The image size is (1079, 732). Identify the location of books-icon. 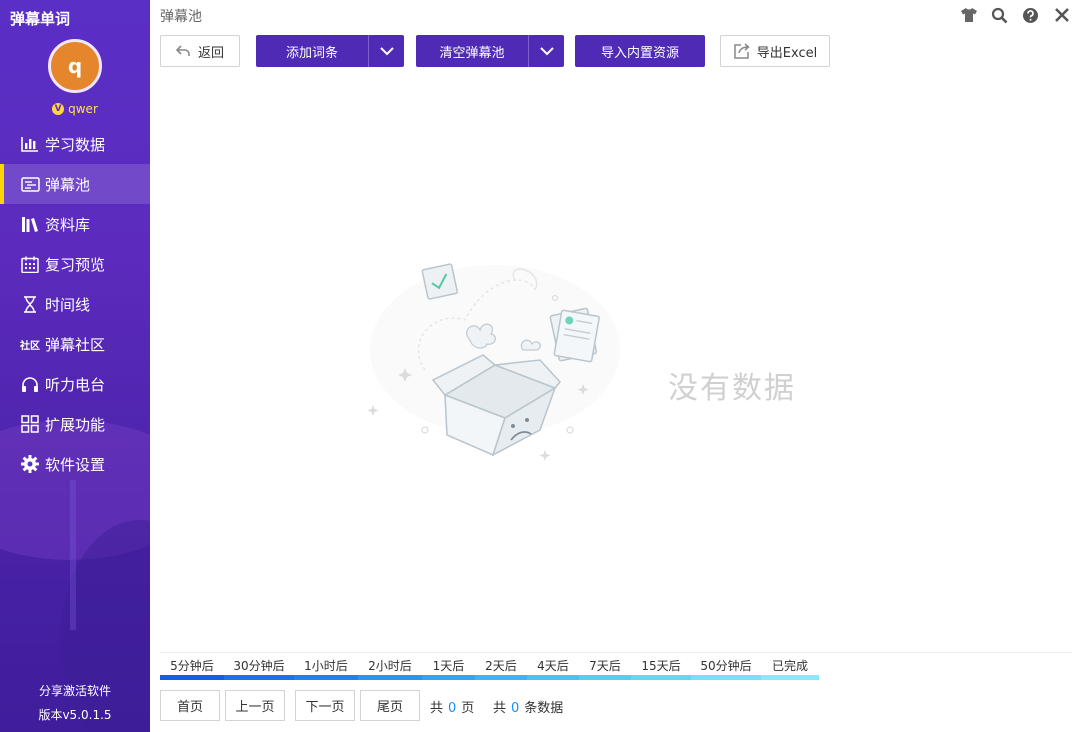
(30, 224).